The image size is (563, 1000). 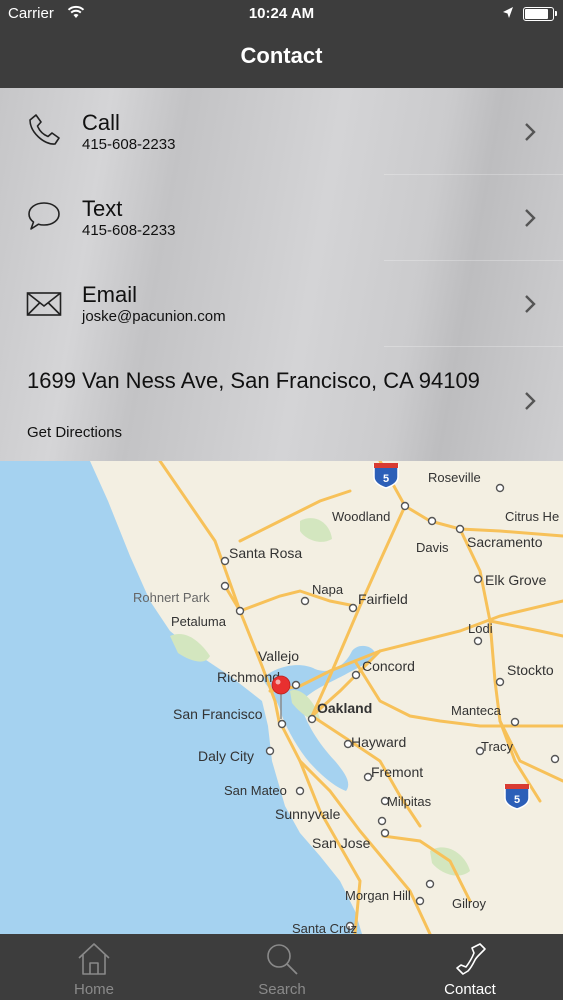 What do you see at coordinates (341, 843) in the screenshot?
I see `map-label-san-jose: San Jose` at bounding box center [341, 843].